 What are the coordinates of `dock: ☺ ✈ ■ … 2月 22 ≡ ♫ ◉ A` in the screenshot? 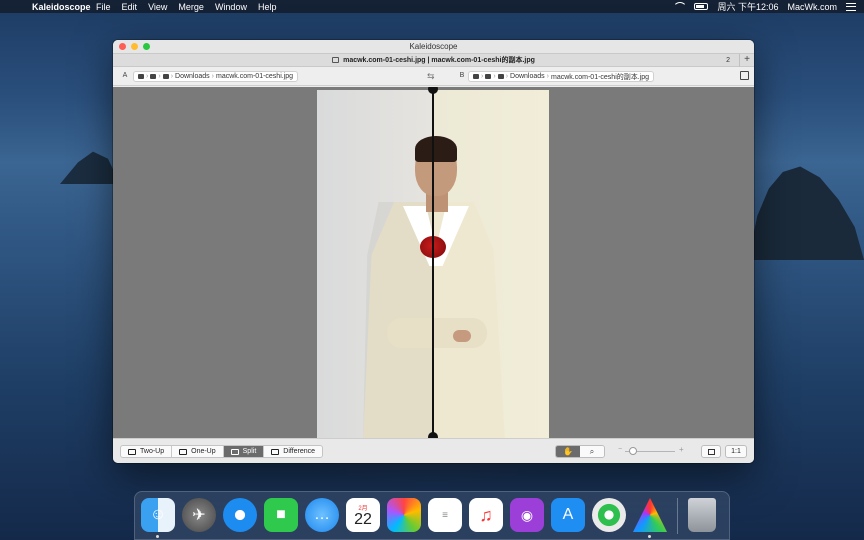 It's located at (432, 515).